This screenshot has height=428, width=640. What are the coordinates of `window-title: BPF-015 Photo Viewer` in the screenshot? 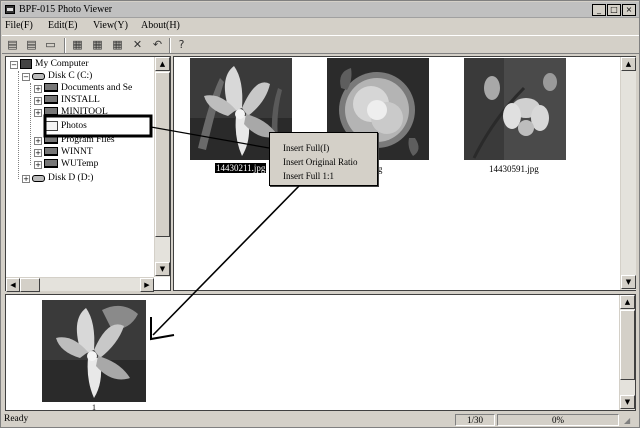 It's located at (66, 9).